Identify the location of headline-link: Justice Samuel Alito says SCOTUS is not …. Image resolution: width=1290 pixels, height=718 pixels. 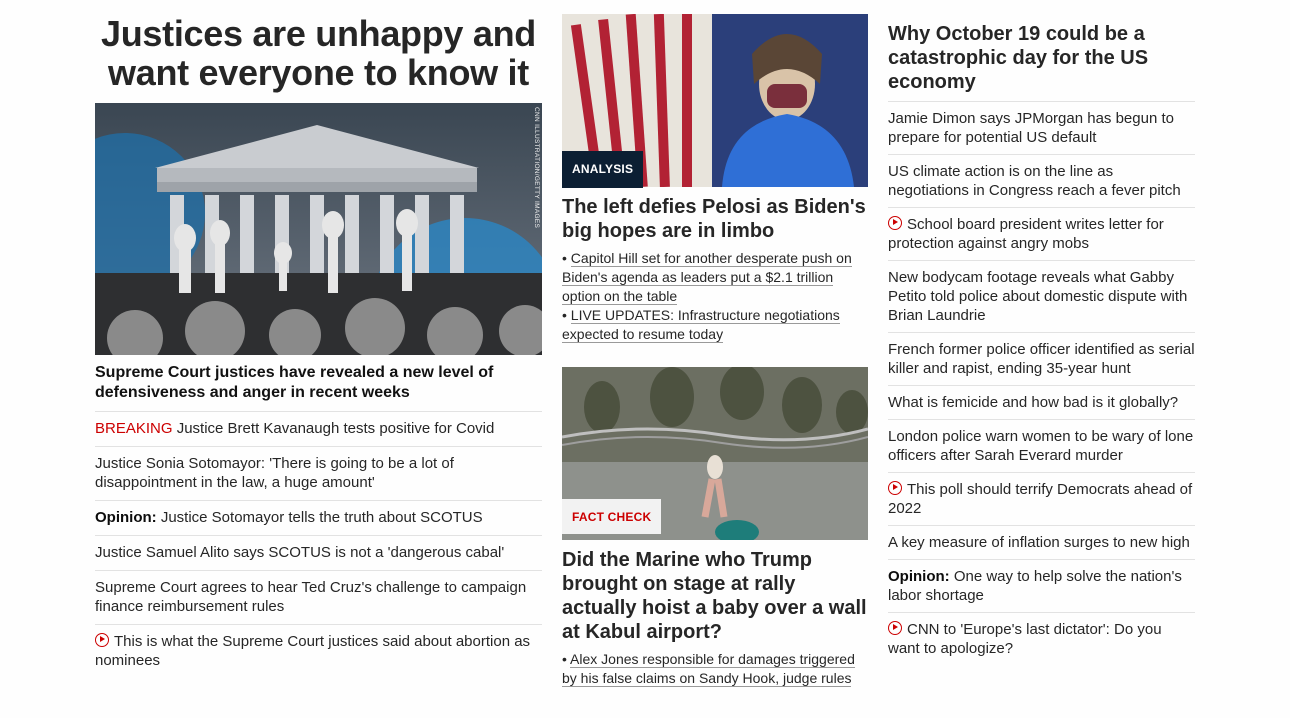
(318, 553).